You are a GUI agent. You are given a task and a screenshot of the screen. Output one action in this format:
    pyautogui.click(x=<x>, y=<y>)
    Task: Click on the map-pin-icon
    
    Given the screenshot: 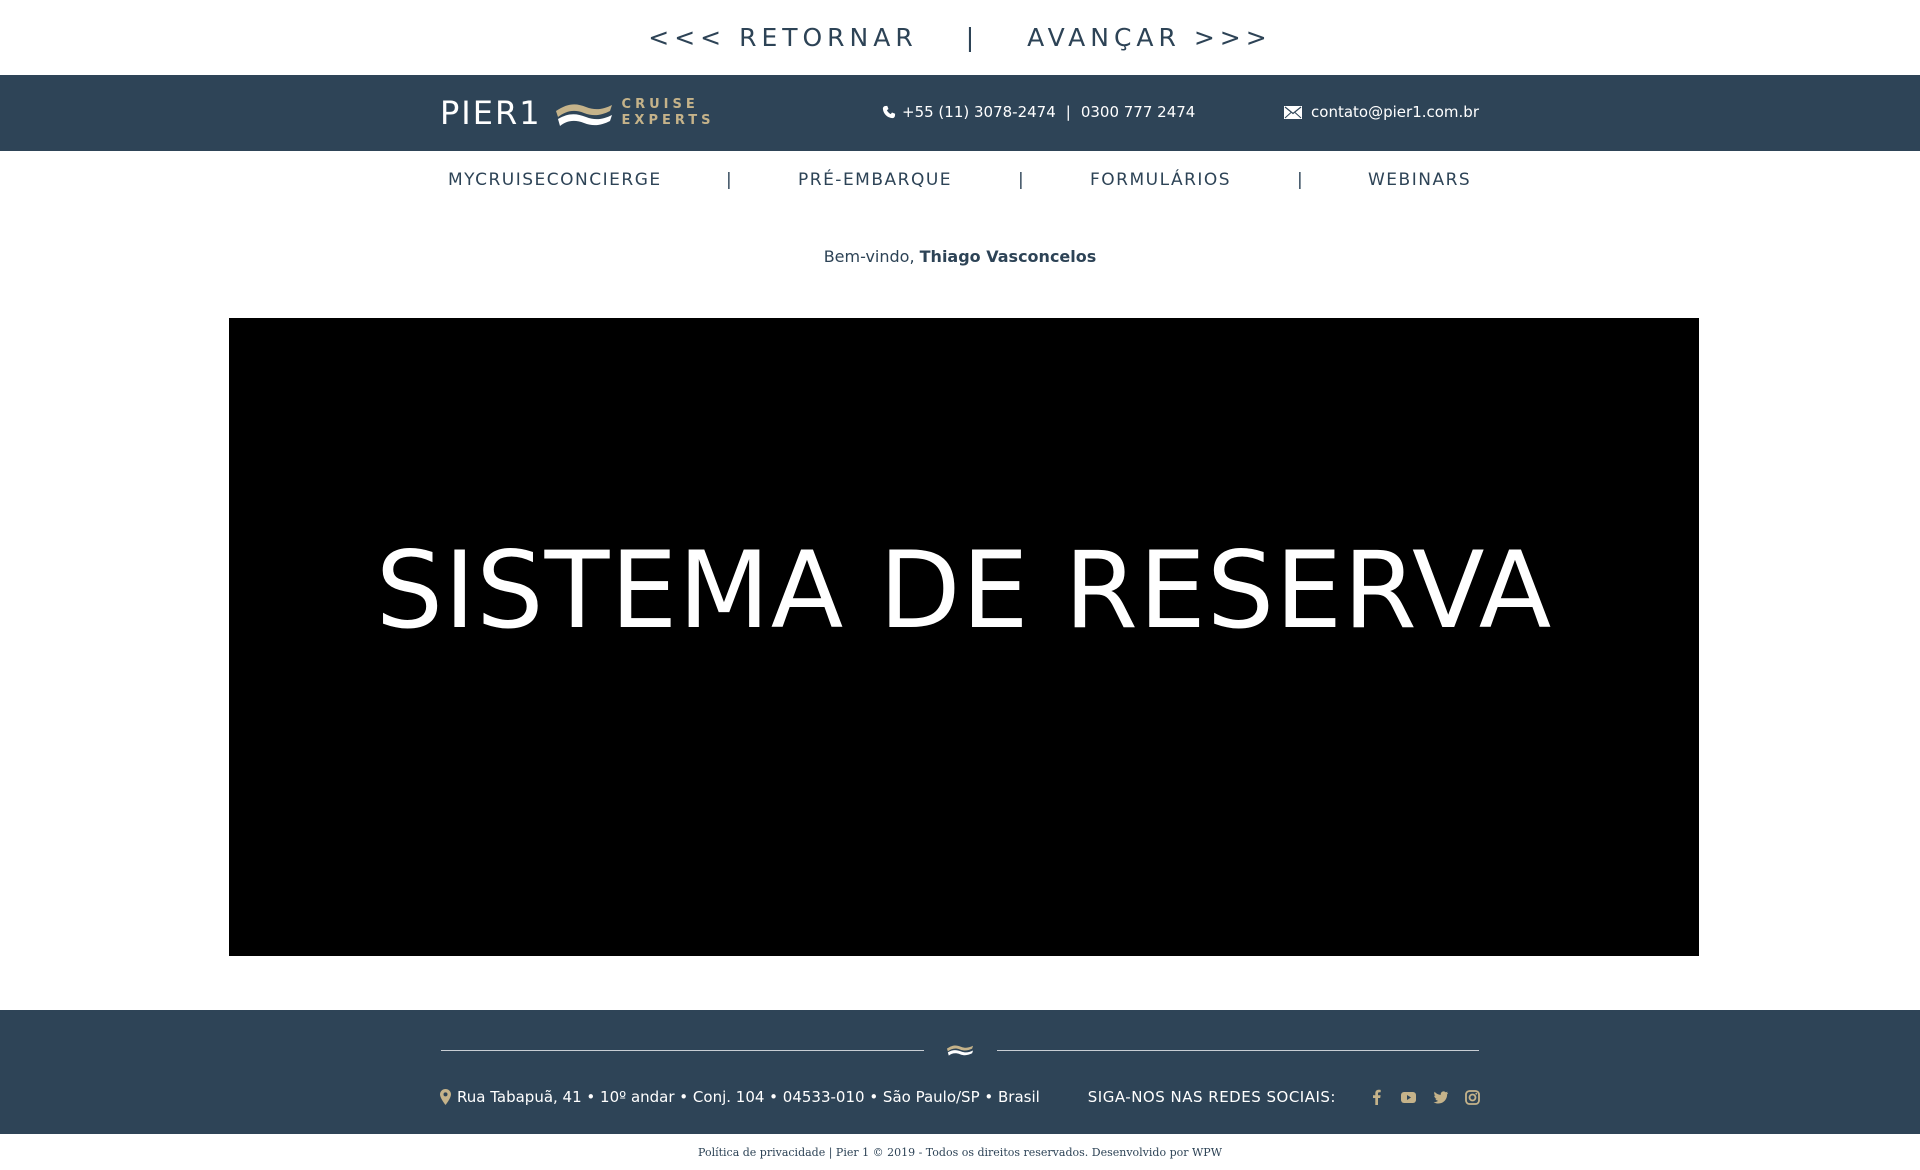 What is the action you would take?
    pyautogui.click(x=445, y=1097)
    